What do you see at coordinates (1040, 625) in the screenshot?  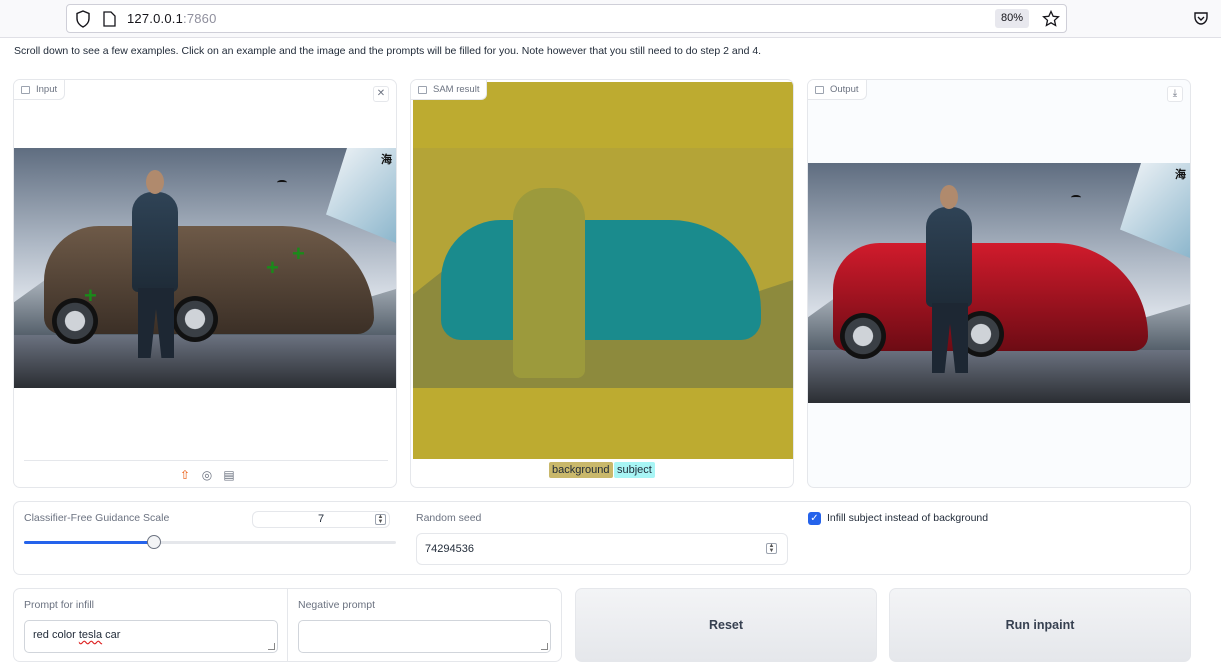 I see `run-inpaint-button: Run inpaint` at bounding box center [1040, 625].